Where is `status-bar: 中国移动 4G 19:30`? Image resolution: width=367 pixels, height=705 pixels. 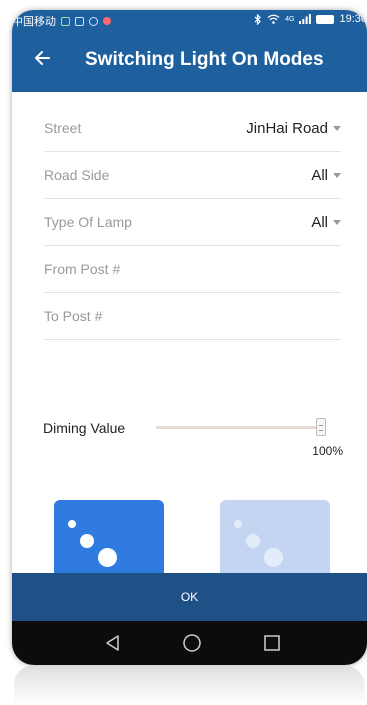
status-bar: 中国移动 4G 19:30 is located at coordinates (189, 20).